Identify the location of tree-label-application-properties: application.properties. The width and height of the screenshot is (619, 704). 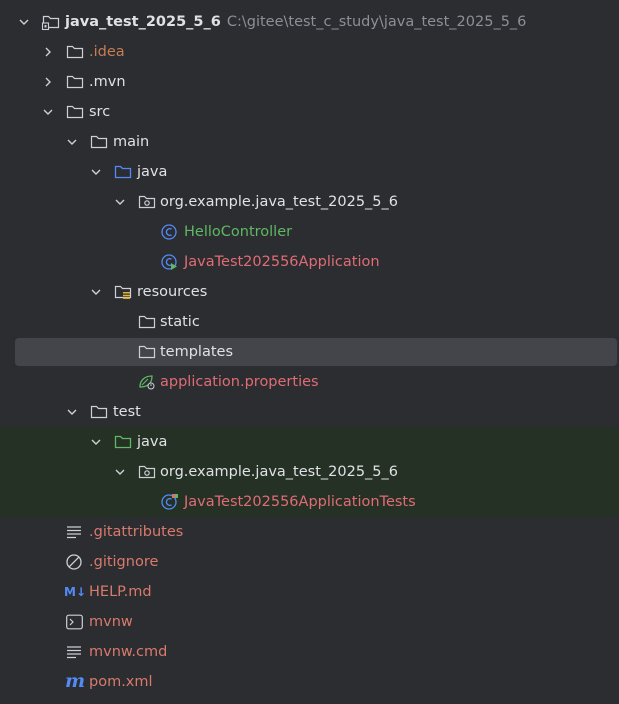
(239, 382).